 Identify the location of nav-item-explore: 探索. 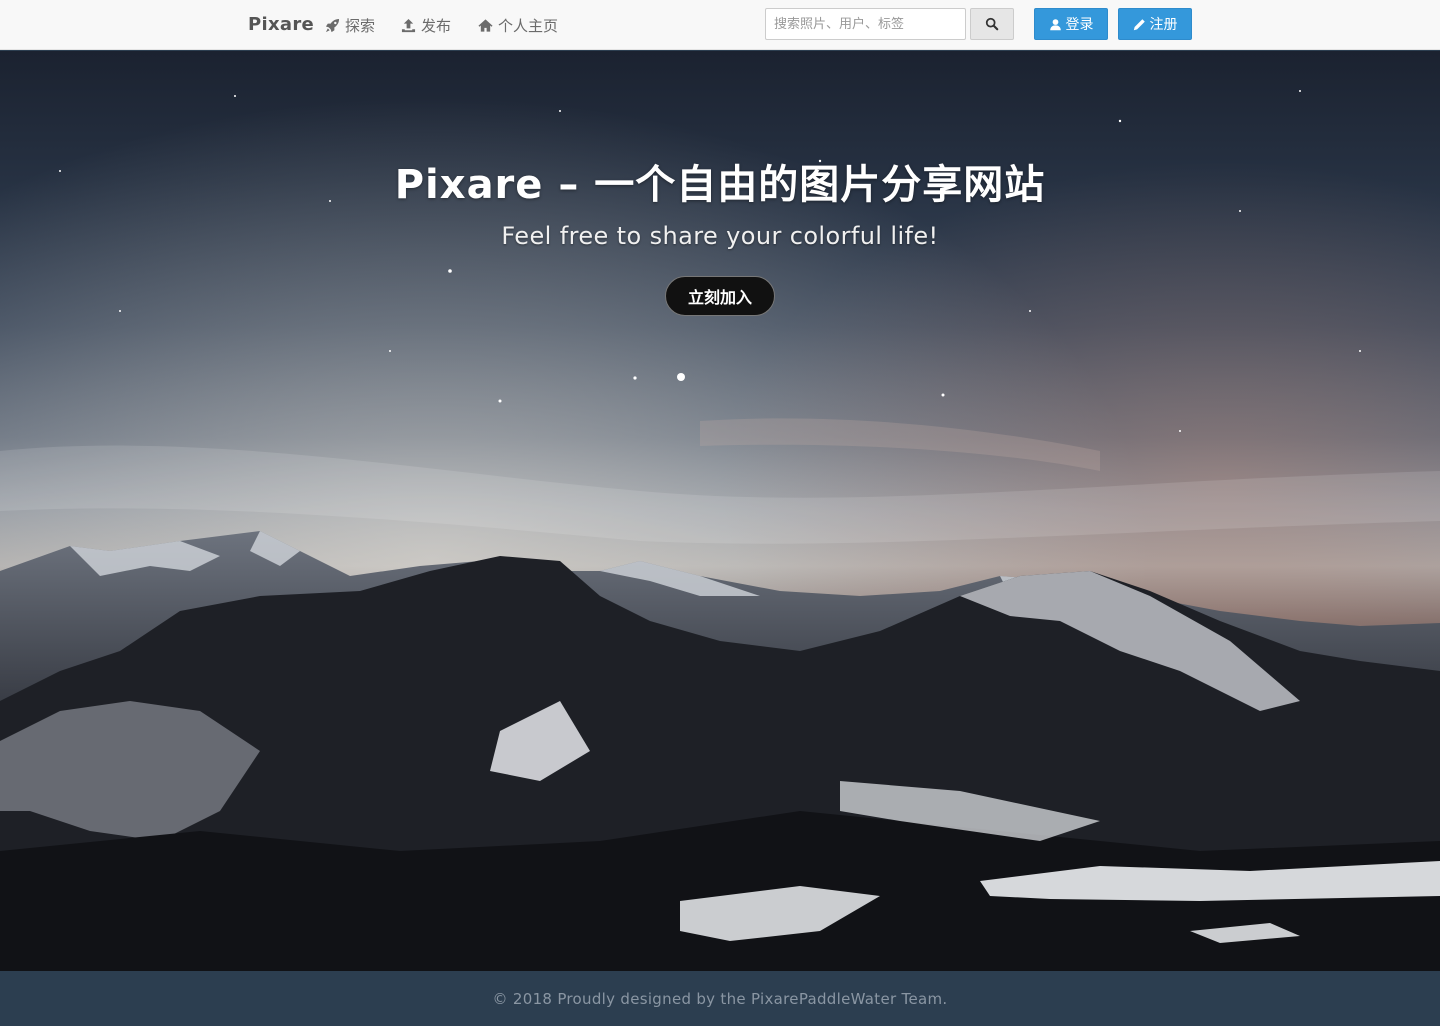
(350, 25).